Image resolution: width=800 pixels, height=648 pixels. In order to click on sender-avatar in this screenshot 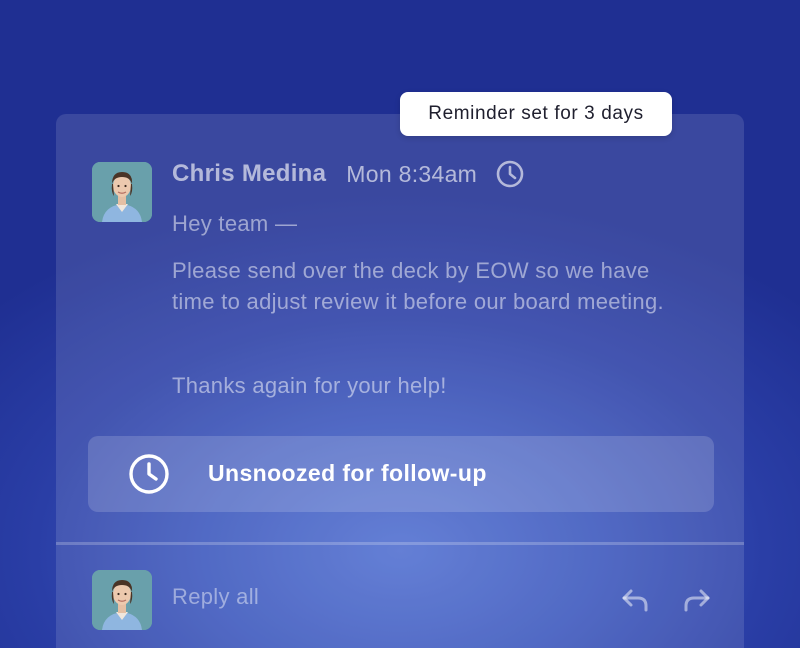, I will do `click(122, 192)`.